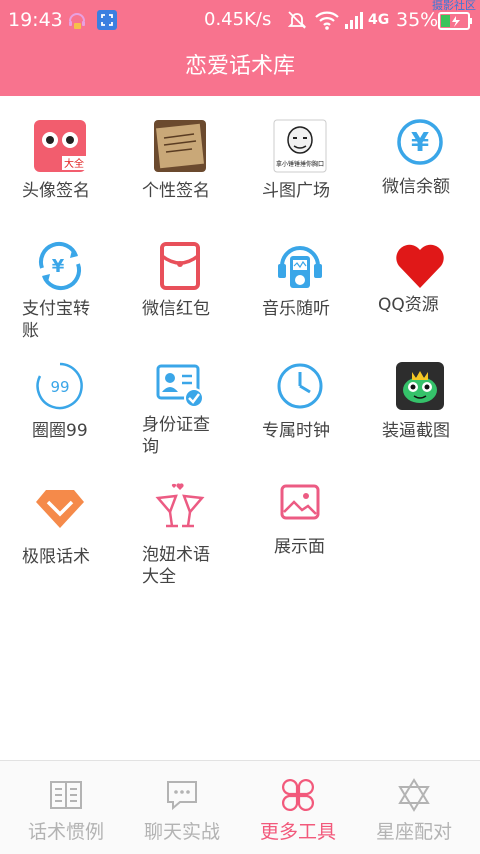  Describe the element at coordinates (297, 832) in the screenshot. I see `tab-label: 更多工具` at that location.